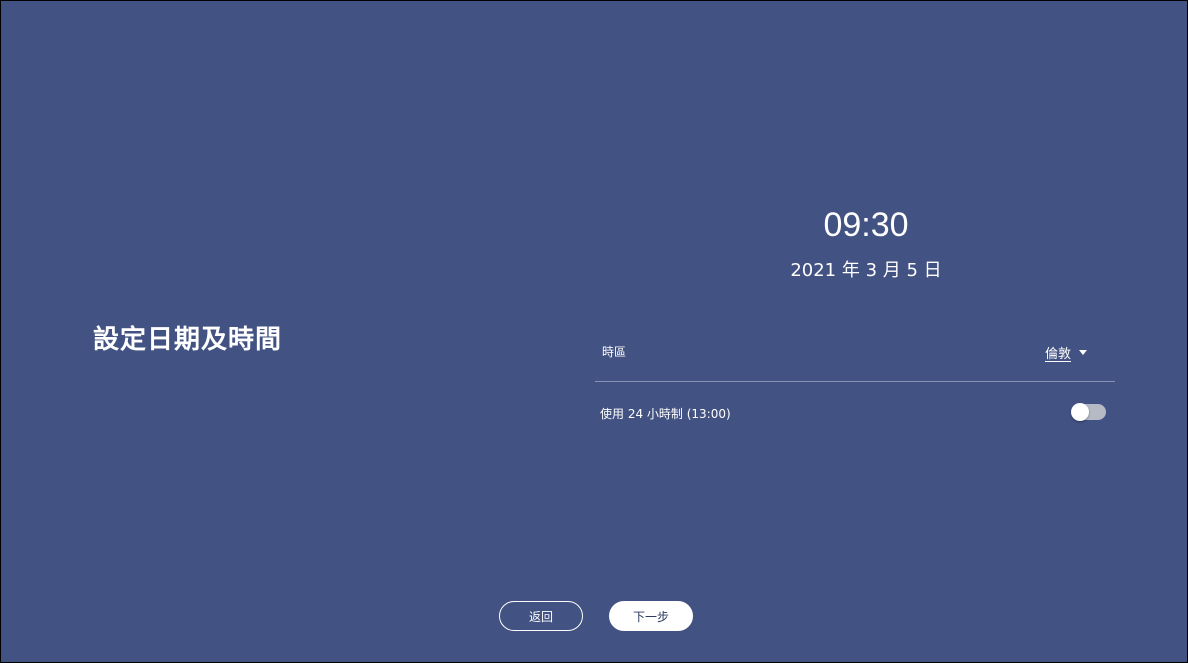  I want to click on caret-down-icon, so click(1083, 352).